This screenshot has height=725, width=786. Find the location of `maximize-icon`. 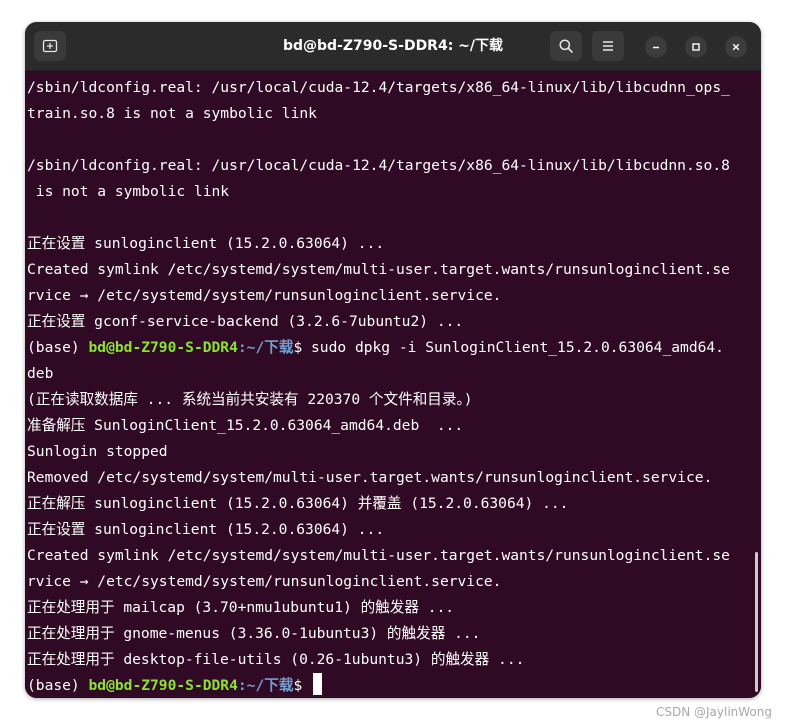

maximize-icon is located at coordinates (696, 47).